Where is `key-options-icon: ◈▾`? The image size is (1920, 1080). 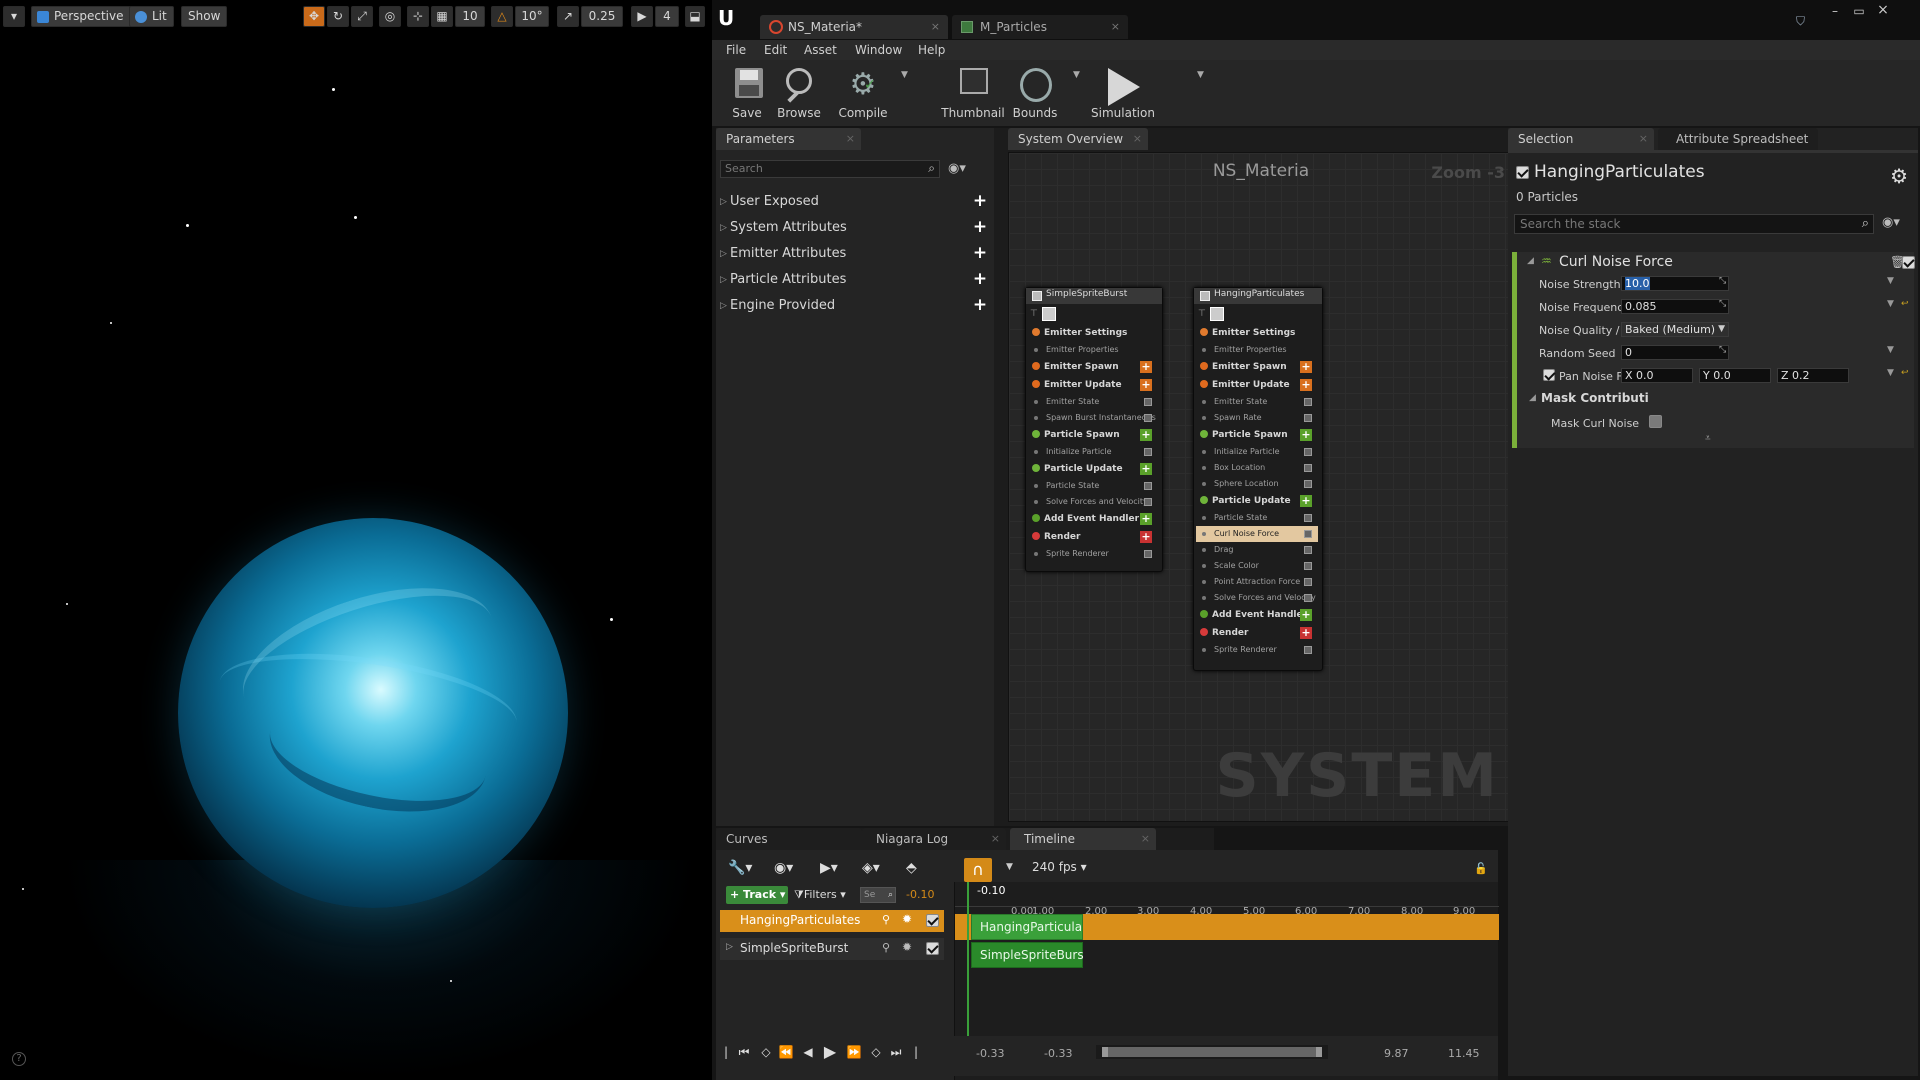
key-options-icon: ◈▾ is located at coordinates (871, 868).